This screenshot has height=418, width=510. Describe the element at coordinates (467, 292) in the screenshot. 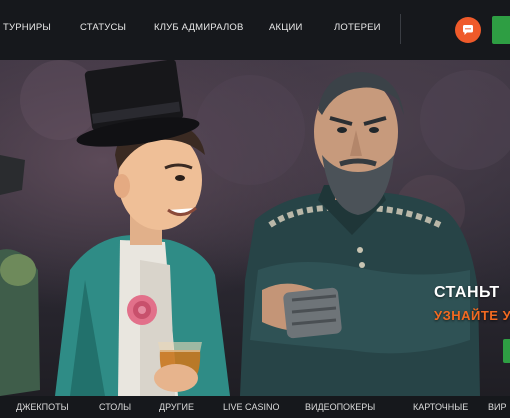

I see `promo-title: СТАНЬТ` at that location.